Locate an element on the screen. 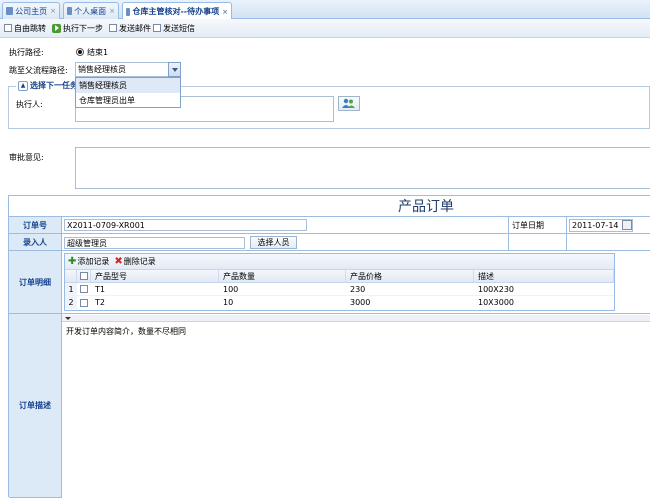 The image size is (650, 498). col-model: 产品型号 is located at coordinates (155, 276).